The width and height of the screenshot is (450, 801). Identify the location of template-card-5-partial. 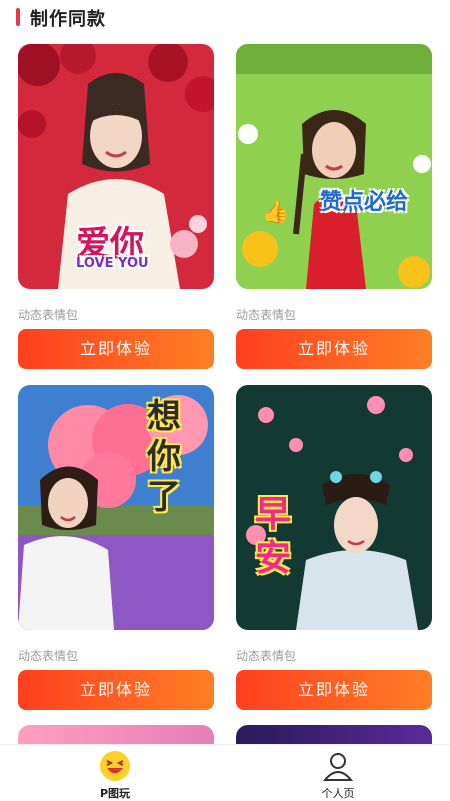
(116, 735).